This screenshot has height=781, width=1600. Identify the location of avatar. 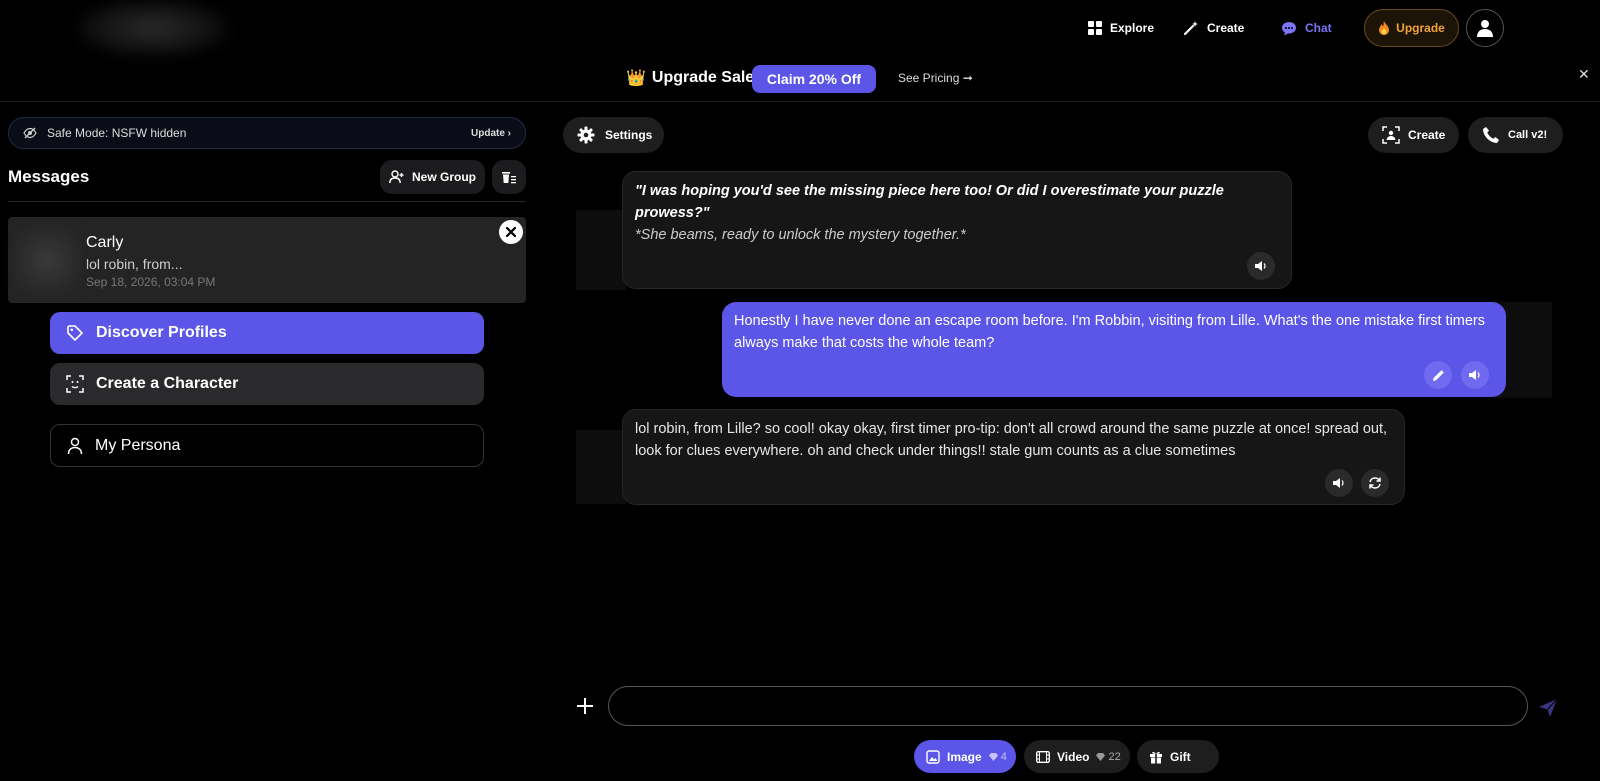
(47, 260).